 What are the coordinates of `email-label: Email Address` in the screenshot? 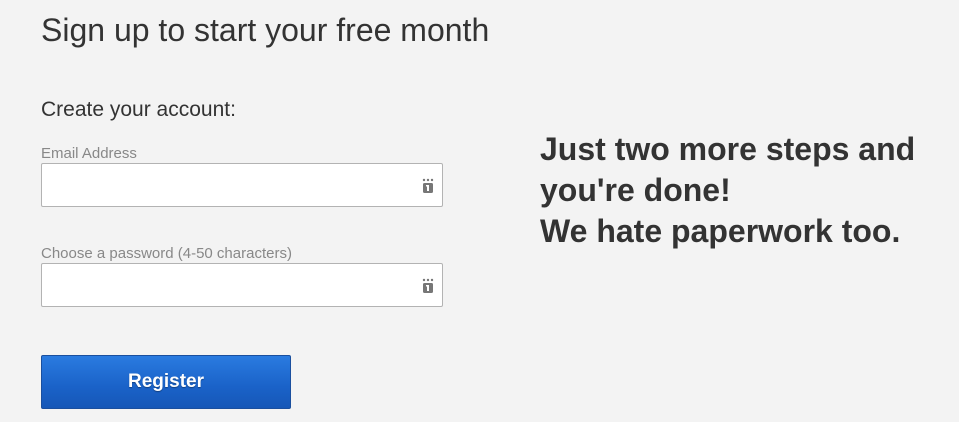 It's located at (89, 153).